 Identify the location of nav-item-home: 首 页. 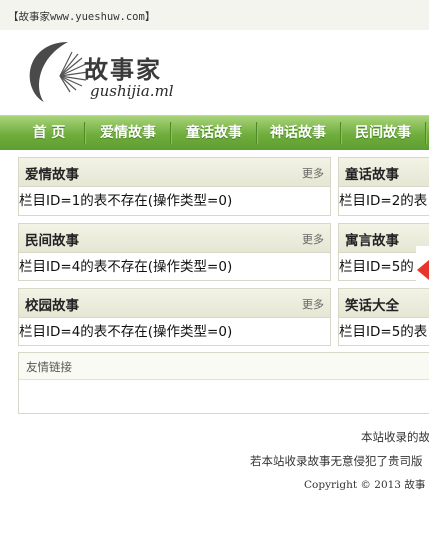
(49, 133).